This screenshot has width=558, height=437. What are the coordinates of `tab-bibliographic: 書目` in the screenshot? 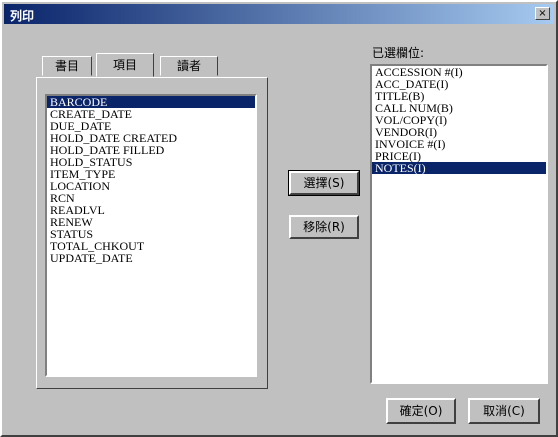 It's located at (67, 66).